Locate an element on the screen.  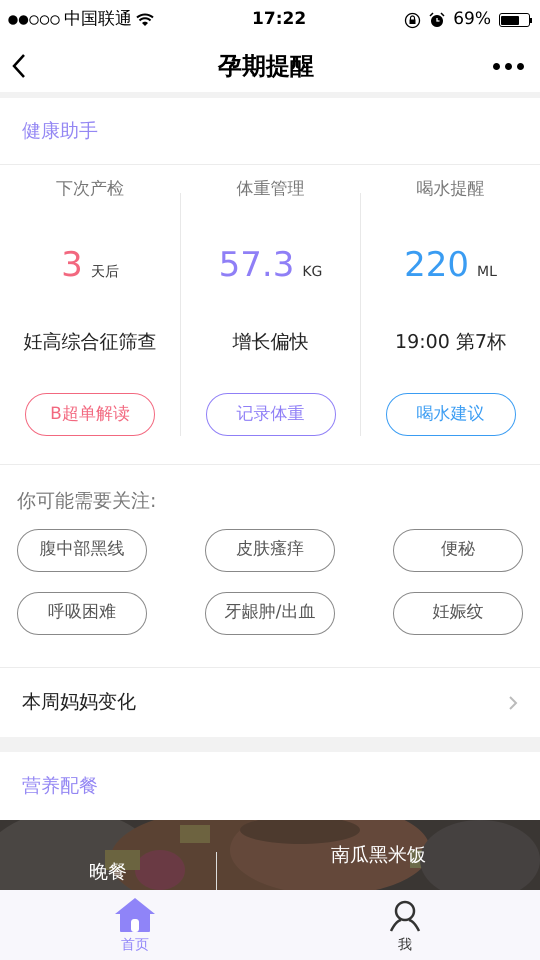
card-unit: ML is located at coordinates (487, 272).